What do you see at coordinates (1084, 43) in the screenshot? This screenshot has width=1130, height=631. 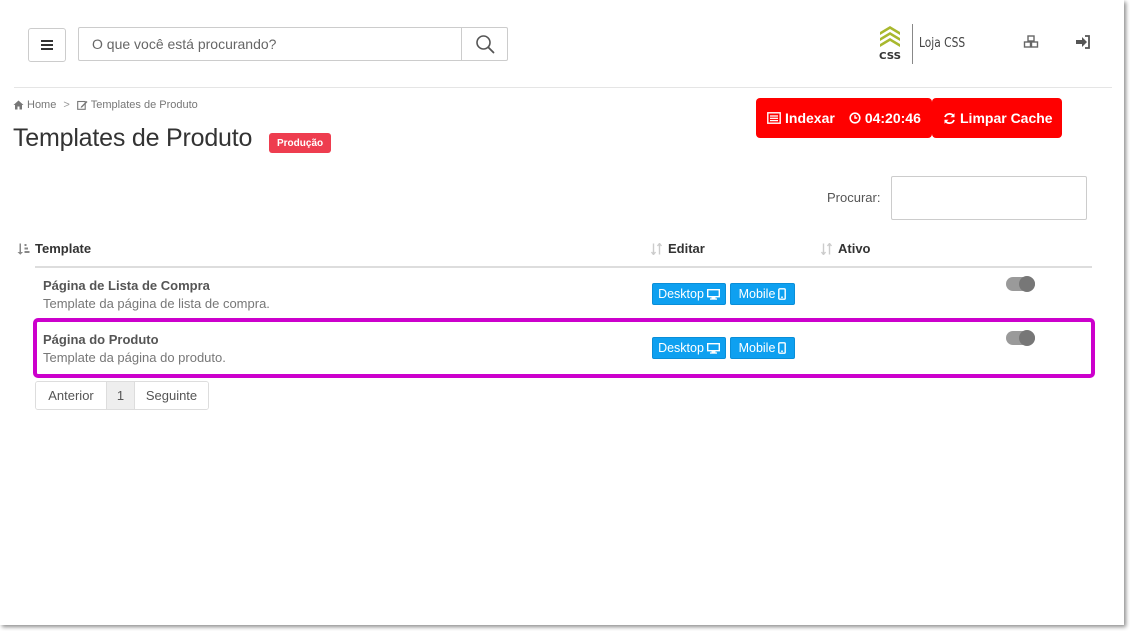 I see `sign-in-icon` at bounding box center [1084, 43].